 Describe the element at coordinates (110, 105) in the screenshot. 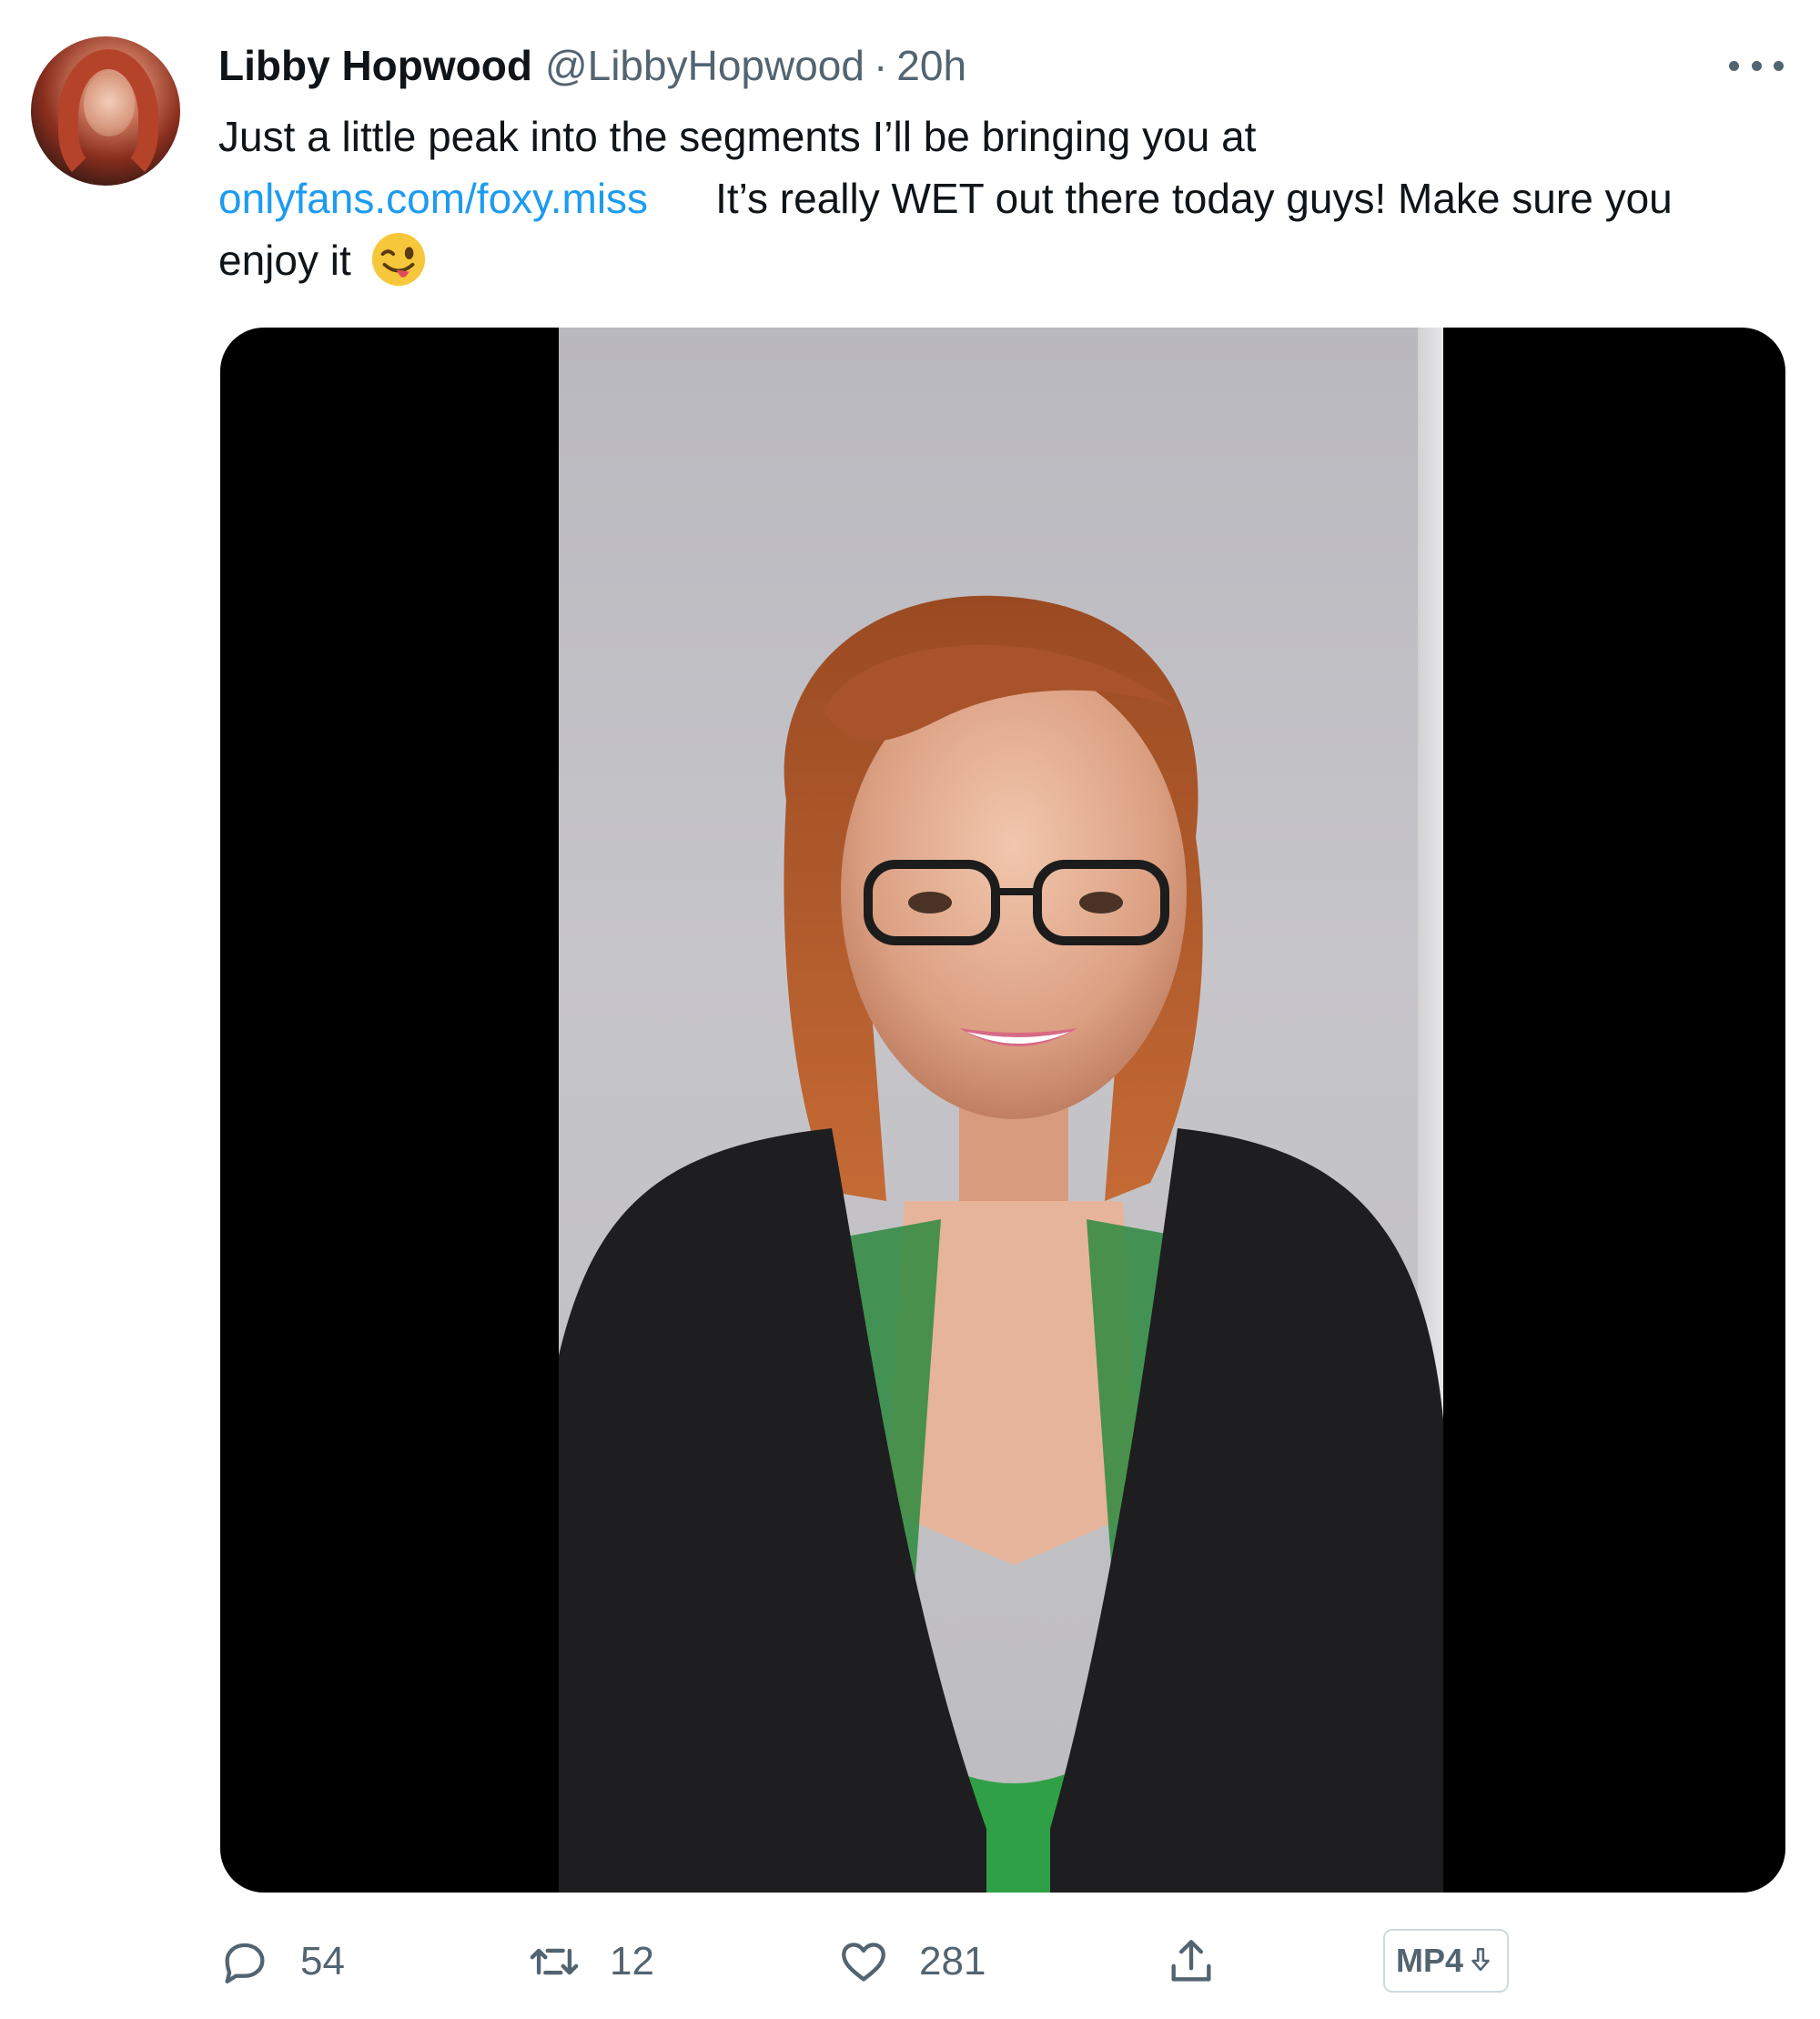

I see `avatar-face` at that location.